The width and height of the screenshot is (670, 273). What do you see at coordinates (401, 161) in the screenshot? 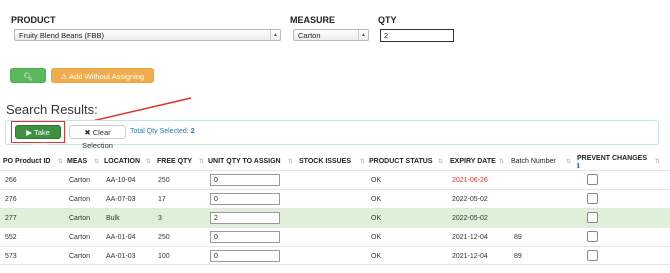
I see `header-product-status: PRODUCT STATUS` at bounding box center [401, 161].